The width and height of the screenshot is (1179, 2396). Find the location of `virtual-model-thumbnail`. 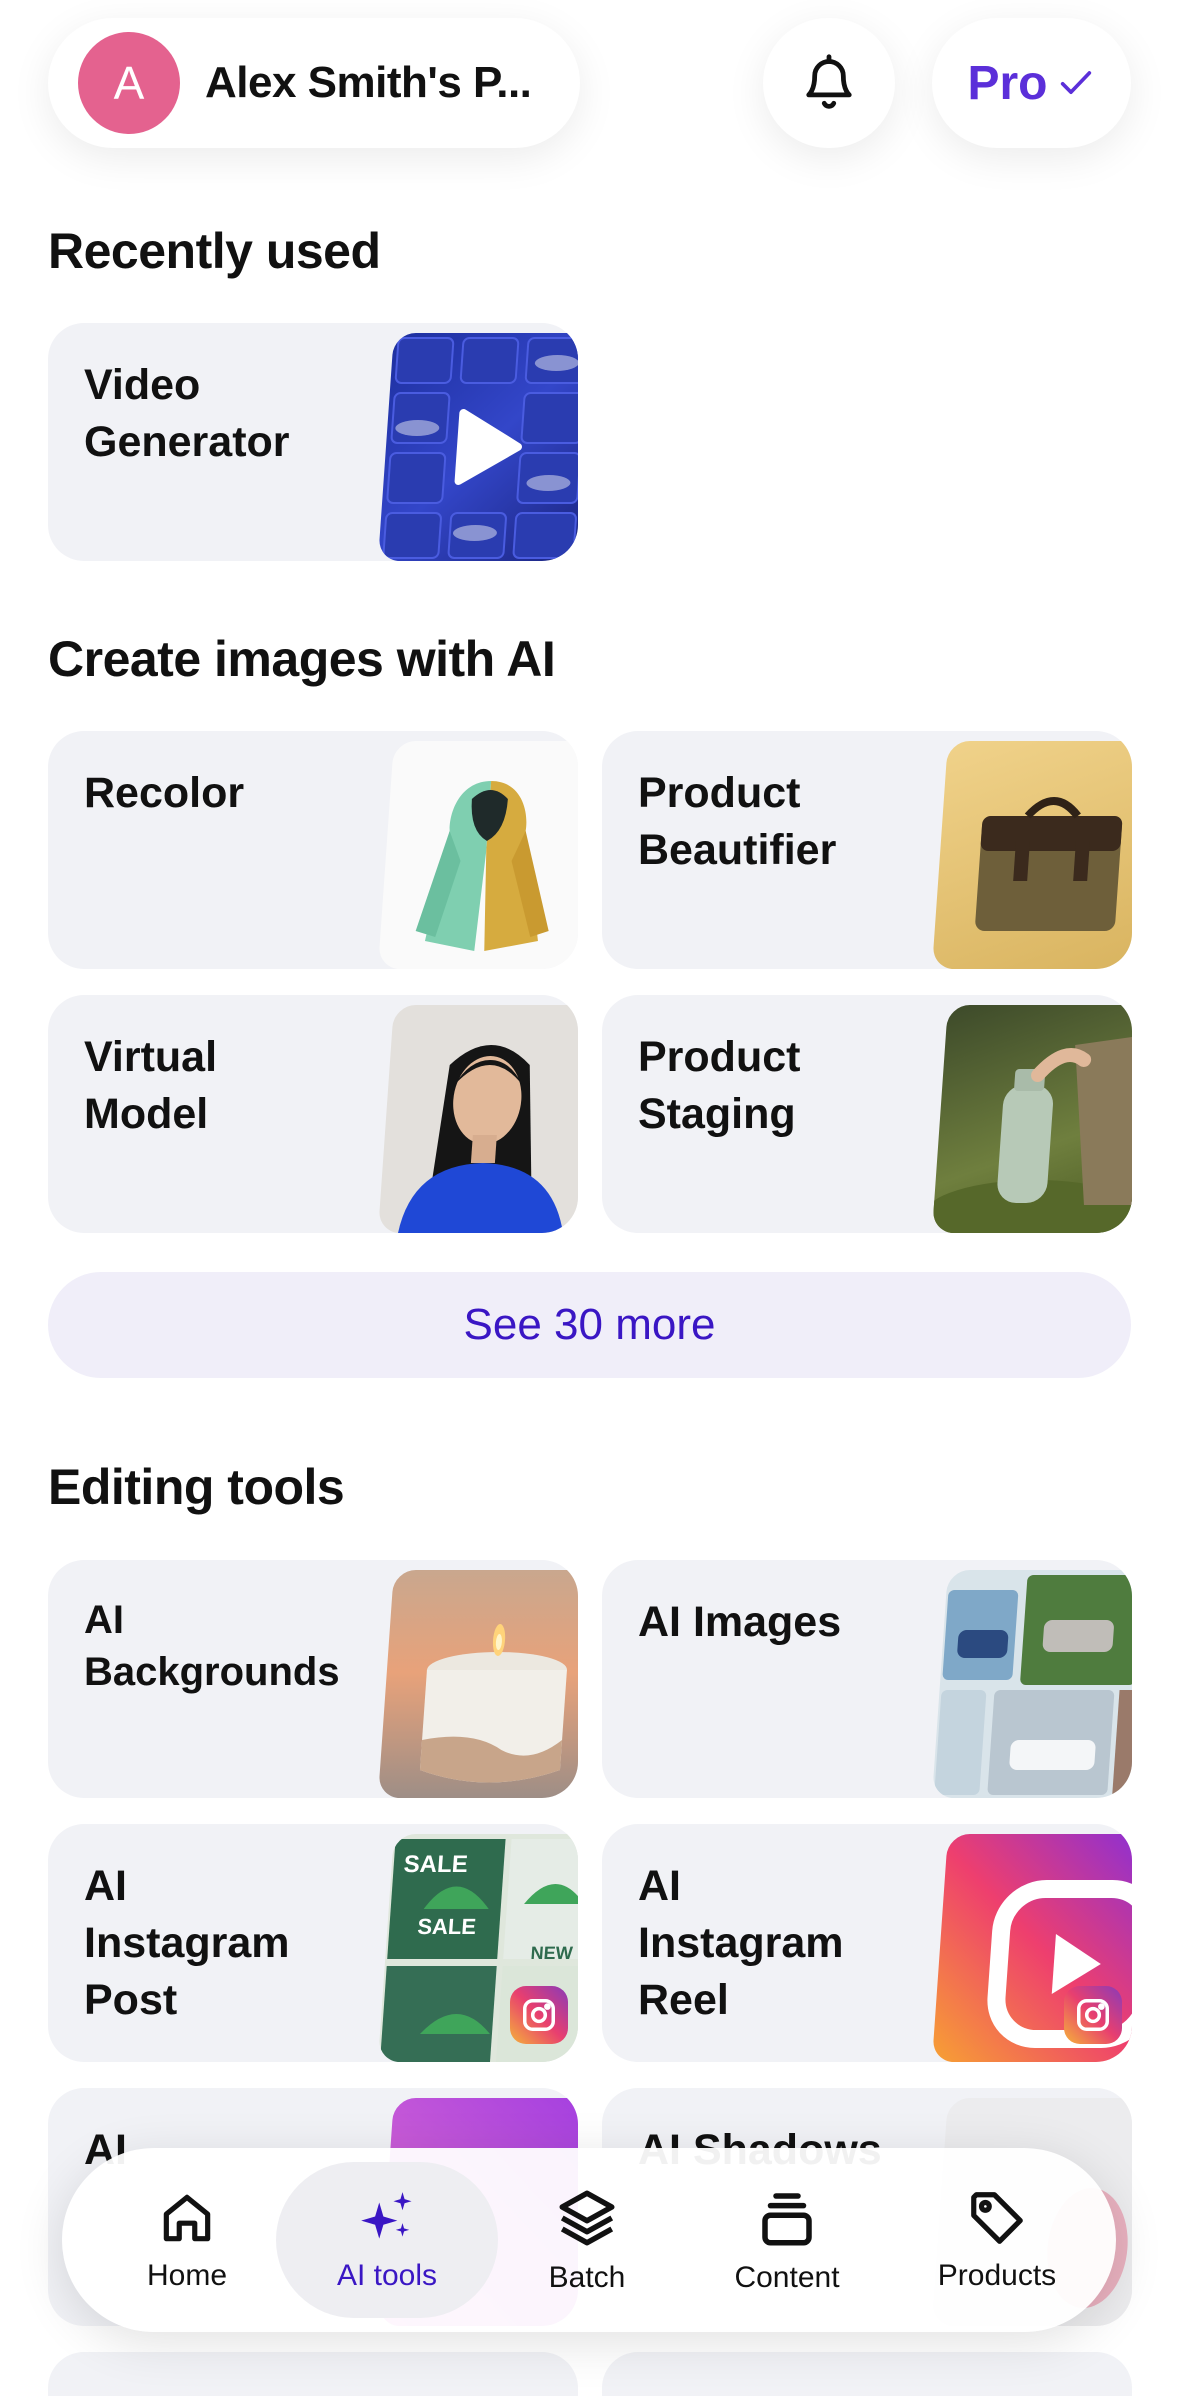

virtual-model-thumbnail is located at coordinates (478, 1119).